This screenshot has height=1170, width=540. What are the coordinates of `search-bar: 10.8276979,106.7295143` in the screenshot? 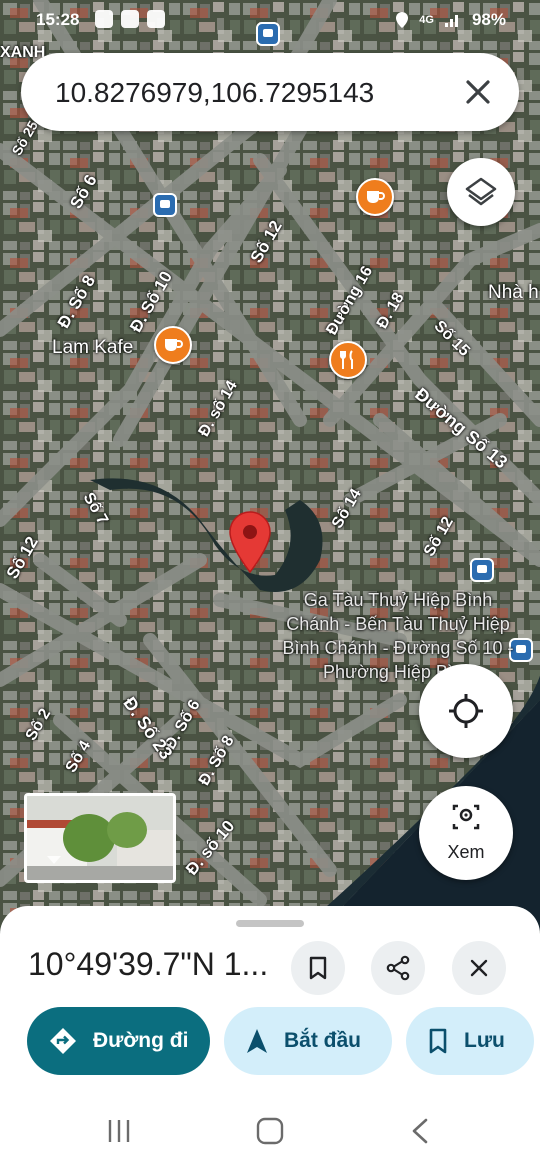 It's located at (270, 92).